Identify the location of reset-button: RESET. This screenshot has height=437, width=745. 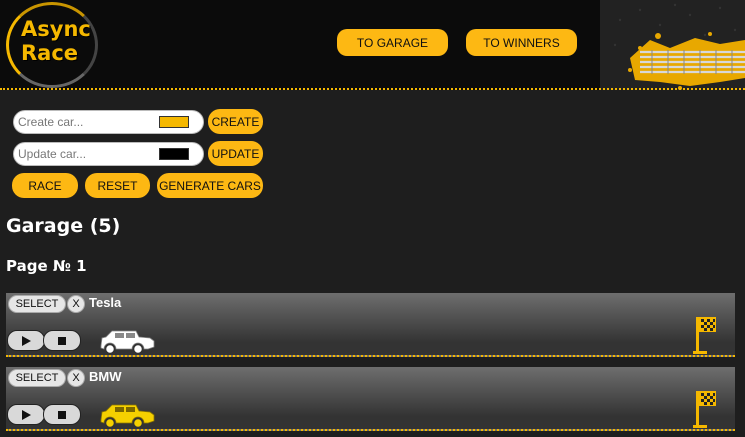
(117, 185).